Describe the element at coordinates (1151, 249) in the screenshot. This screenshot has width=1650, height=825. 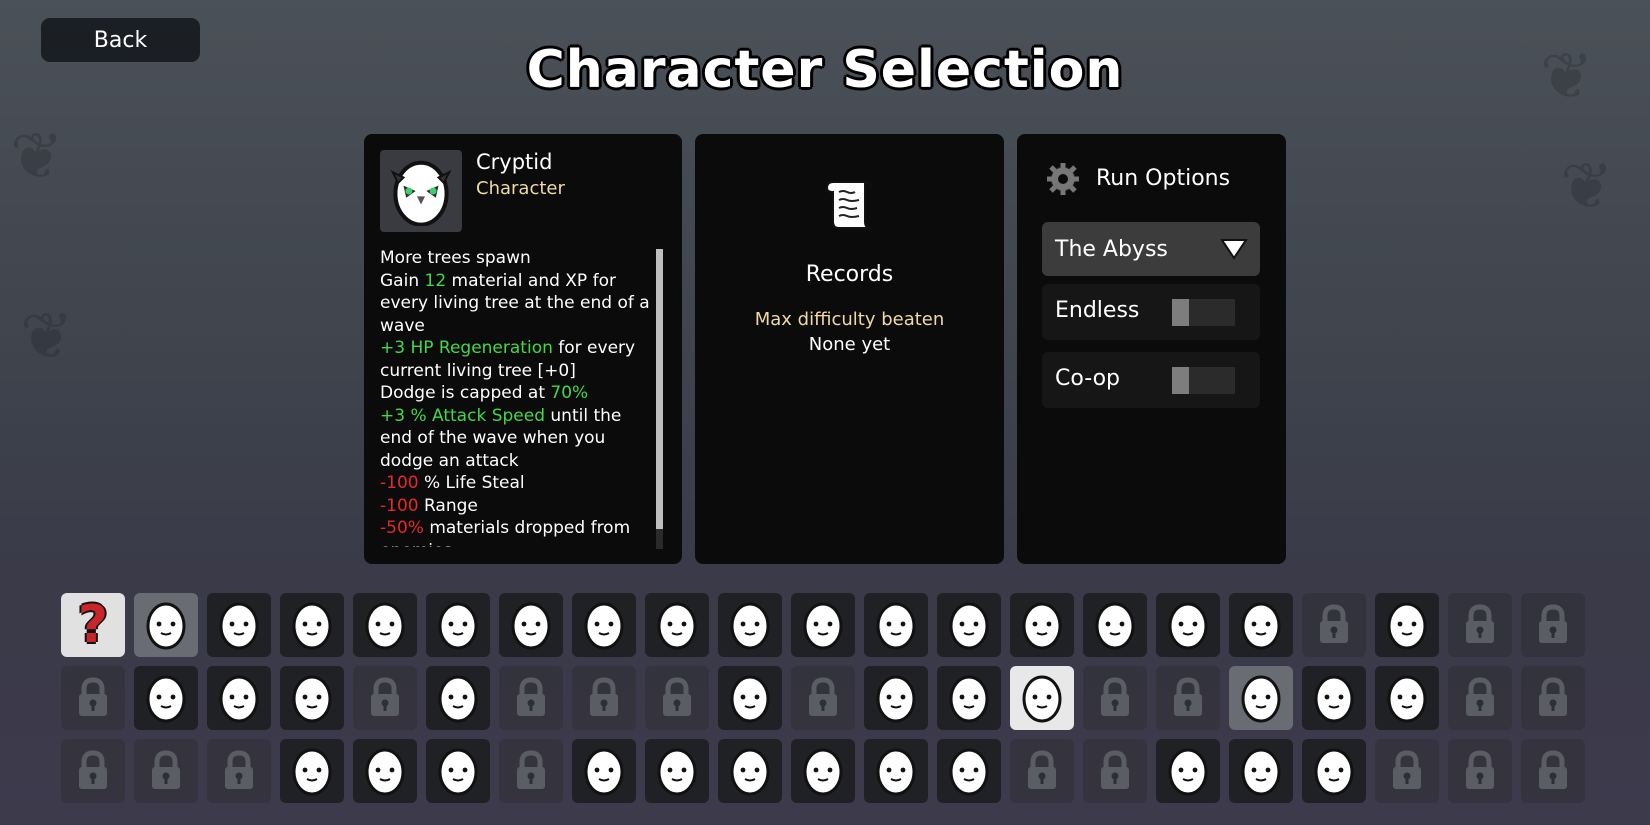
I see `mode-dropdown: The Abyss` at that location.